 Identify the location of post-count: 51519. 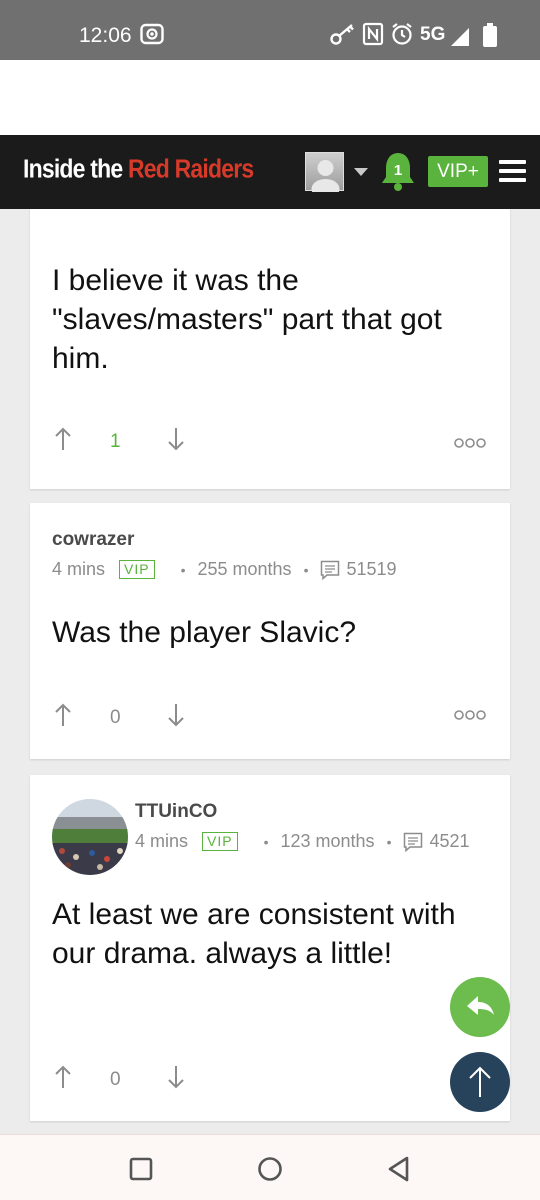
(371, 569).